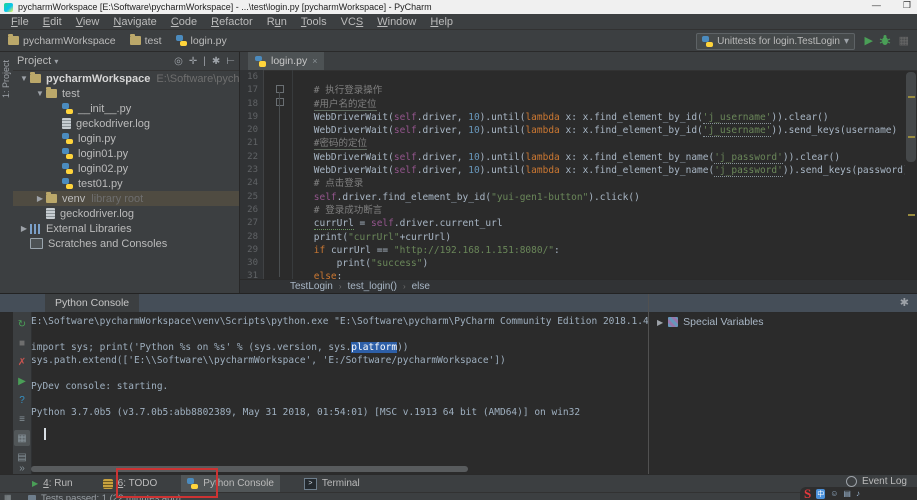 Image resolution: width=917 pixels, height=500 pixels. I want to click on hide-icon: ⊢, so click(230, 61).